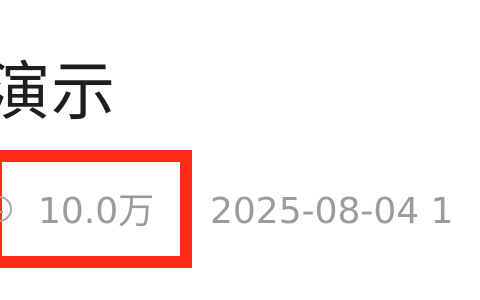  What do you see at coordinates (96, 211) in the screenshot?
I see `view-count: 10.0万` at bounding box center [96, 211].